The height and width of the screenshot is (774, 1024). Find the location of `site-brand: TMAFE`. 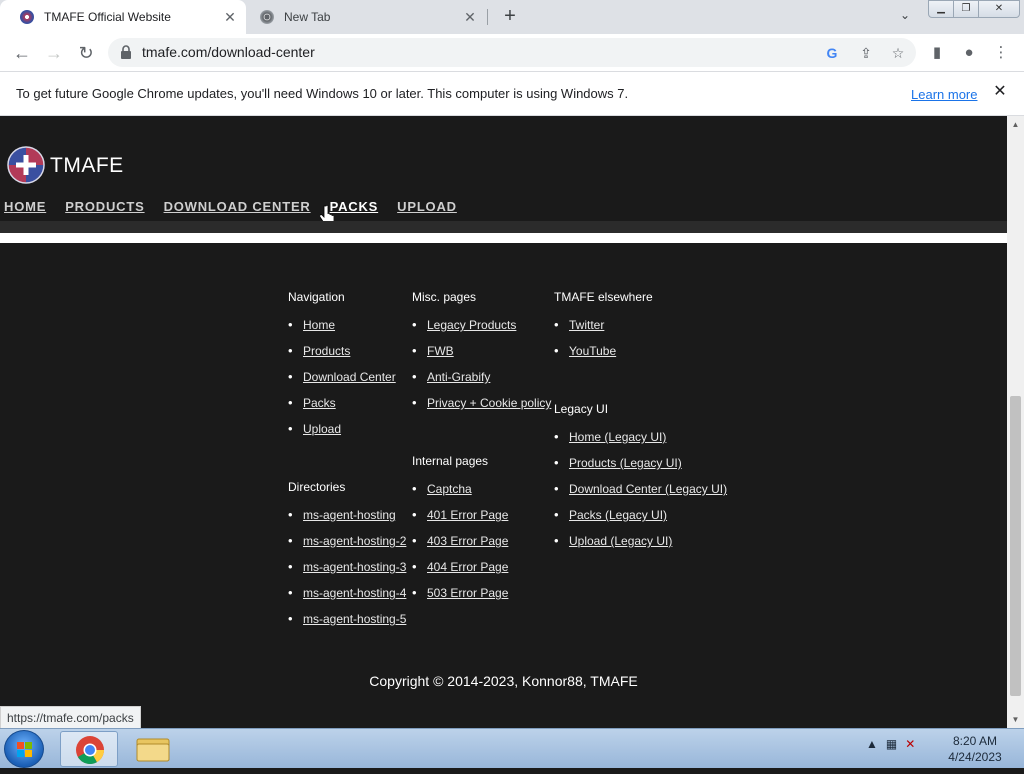

site-brand: TMAFE is located at coordinates (87, 166).